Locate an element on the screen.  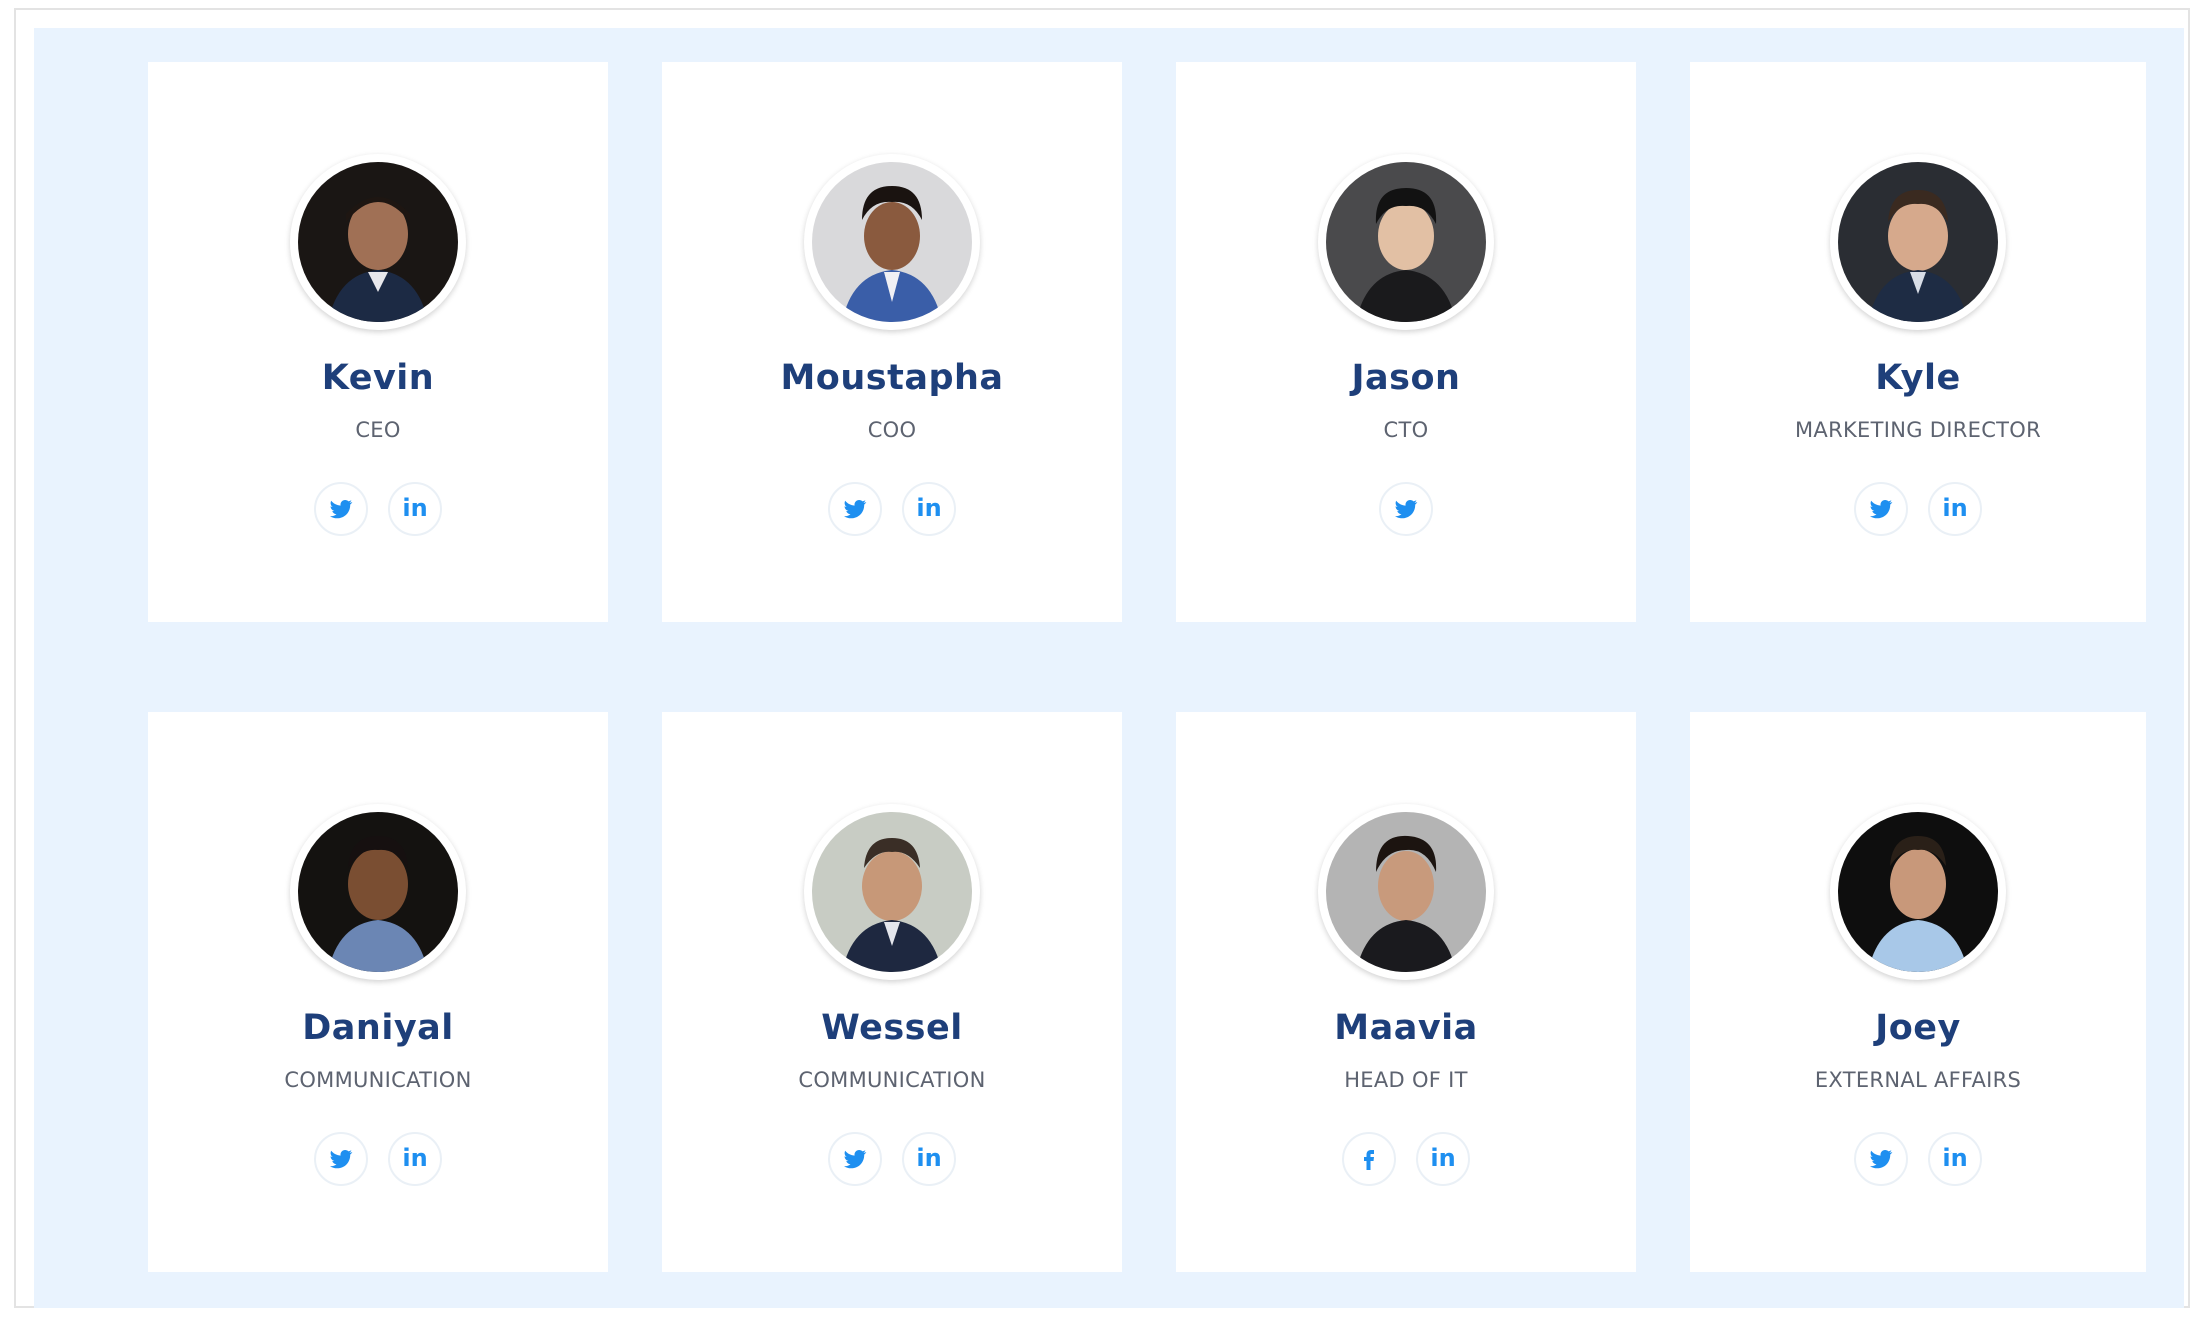
member-name: Kevin is located at coordinates (378, 378).